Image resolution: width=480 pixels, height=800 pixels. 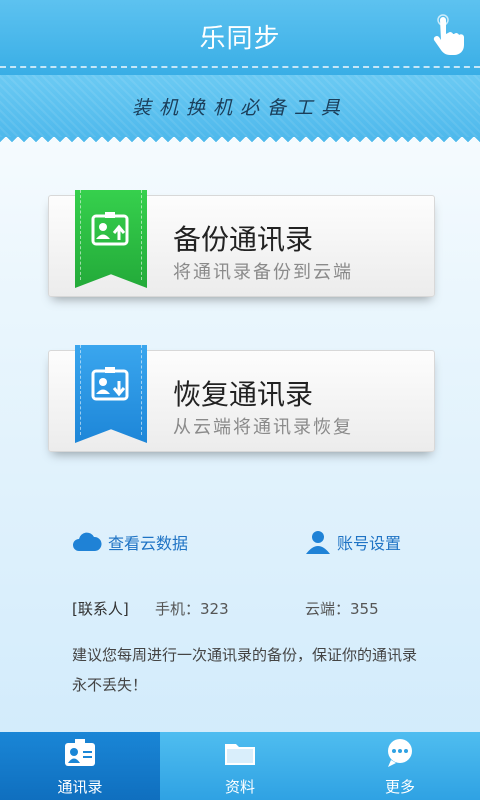 I want to click on view-cloud-data-link: 查看云数据, so click(x=130, y=542).